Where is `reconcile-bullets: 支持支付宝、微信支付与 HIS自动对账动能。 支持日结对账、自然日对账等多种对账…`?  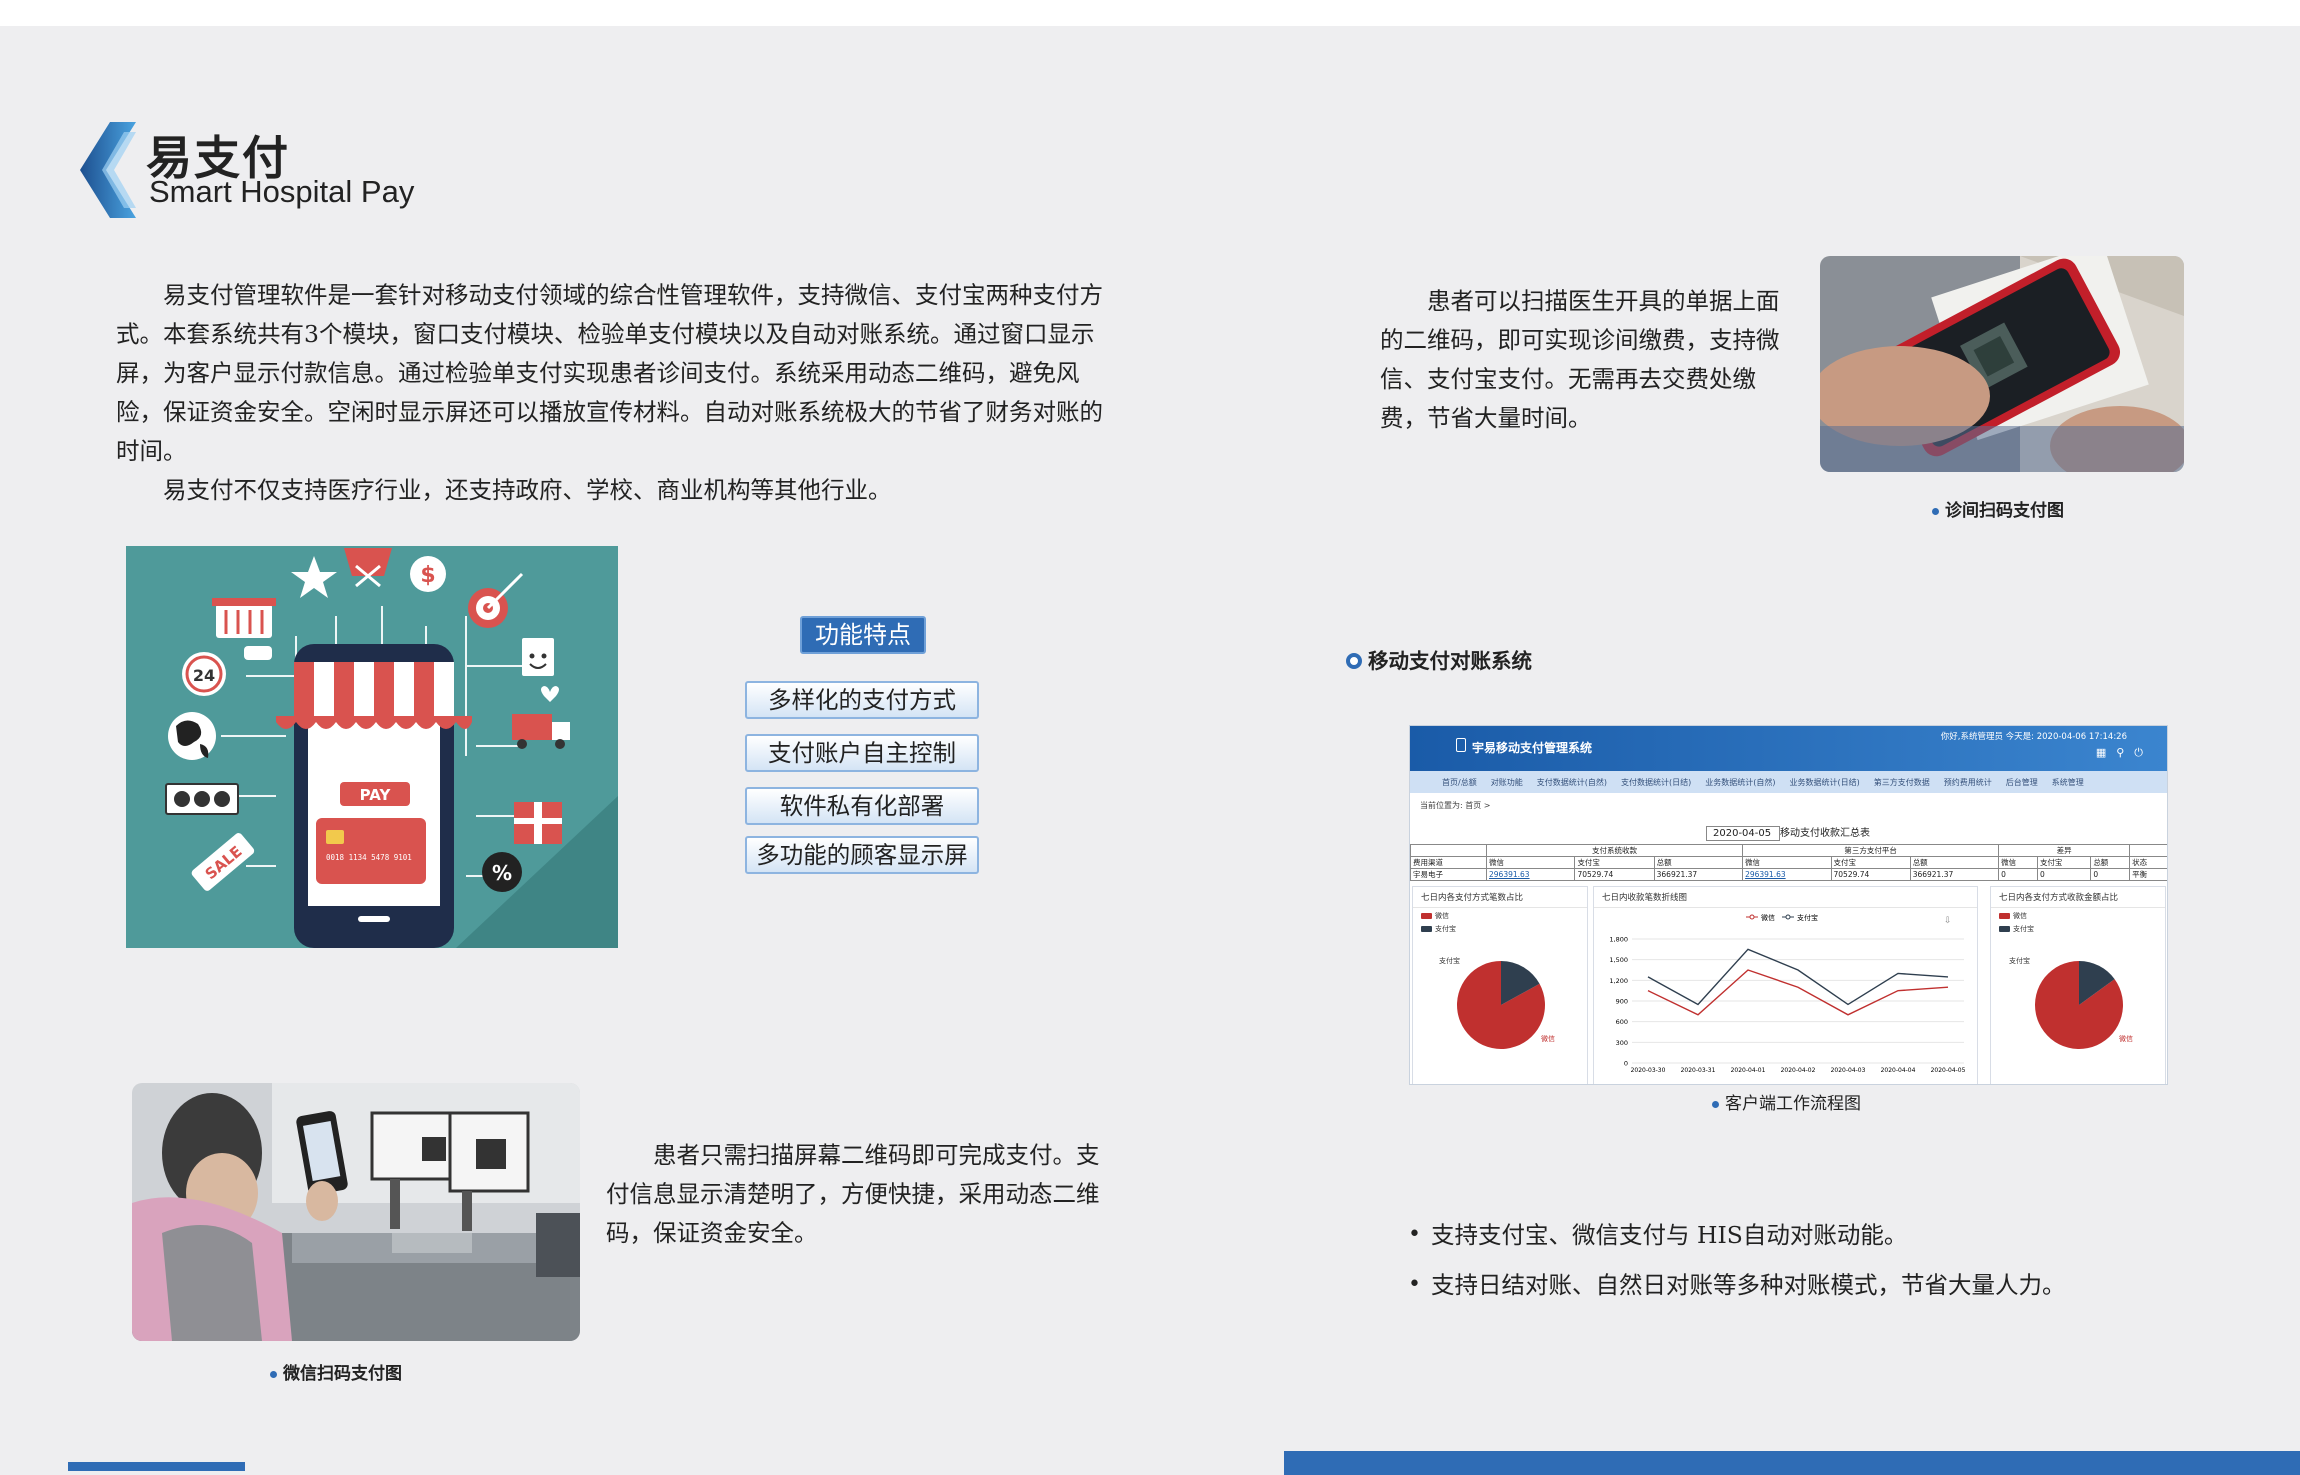
reconcile-bullets: 支持支付宝、微信支付与 HIS自动对账动能。 支持日结对账、自然日对账等多种对账… is located at coordinates (1737, 1260).